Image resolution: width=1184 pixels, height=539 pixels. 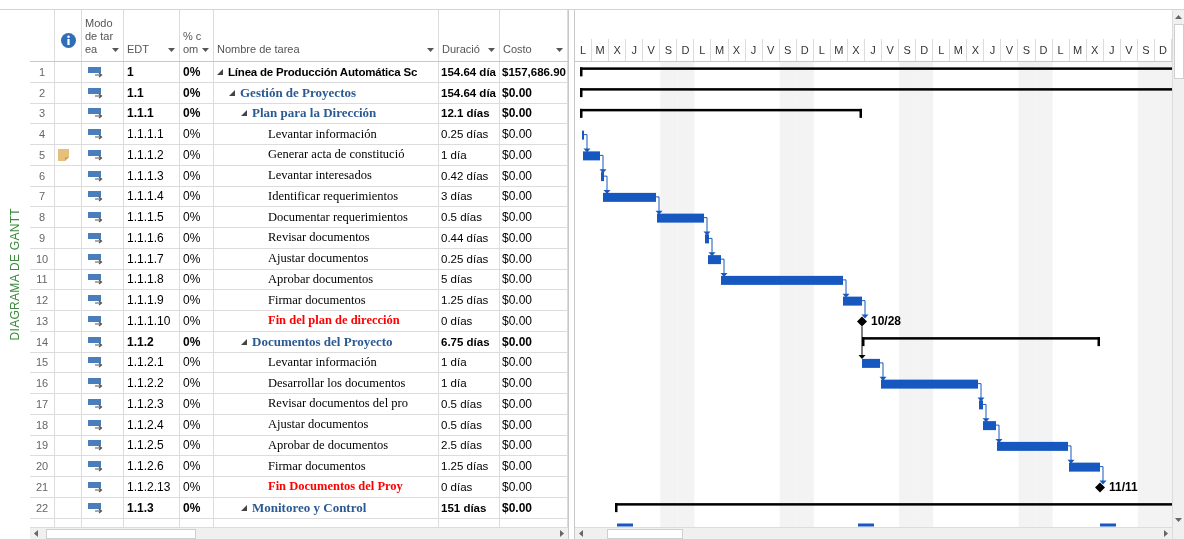 What do you see at coordinates (140, 341) in the screenshot?
I see `table-cell: 1.1.2` at bounding box center [140, 341].